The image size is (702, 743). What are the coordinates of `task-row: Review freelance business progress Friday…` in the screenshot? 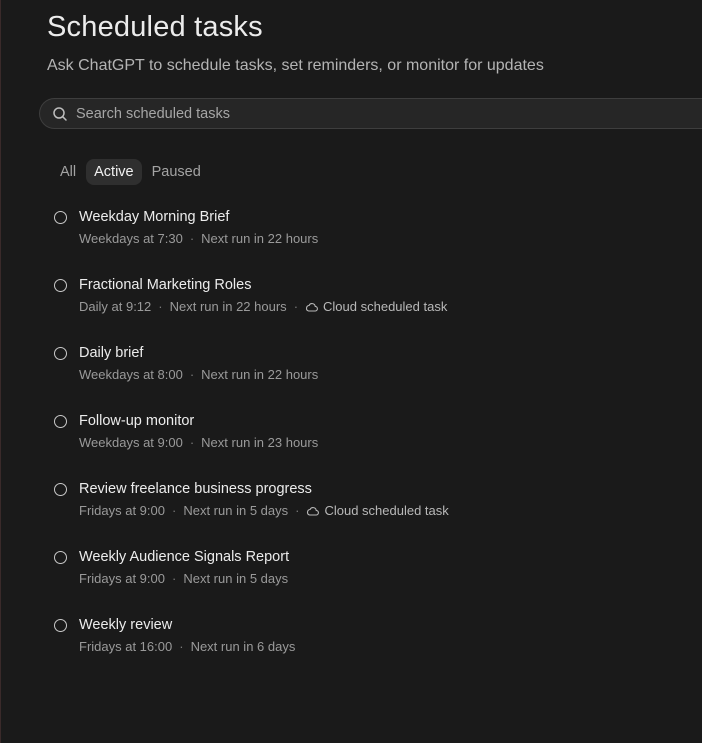 It's located at (373, 514).